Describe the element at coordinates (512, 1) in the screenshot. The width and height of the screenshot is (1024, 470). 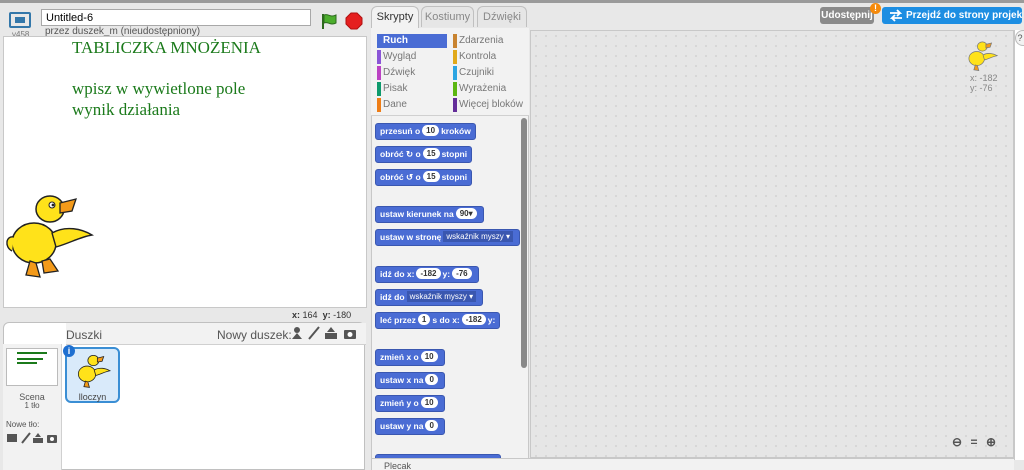
I see `top-border` at that location.